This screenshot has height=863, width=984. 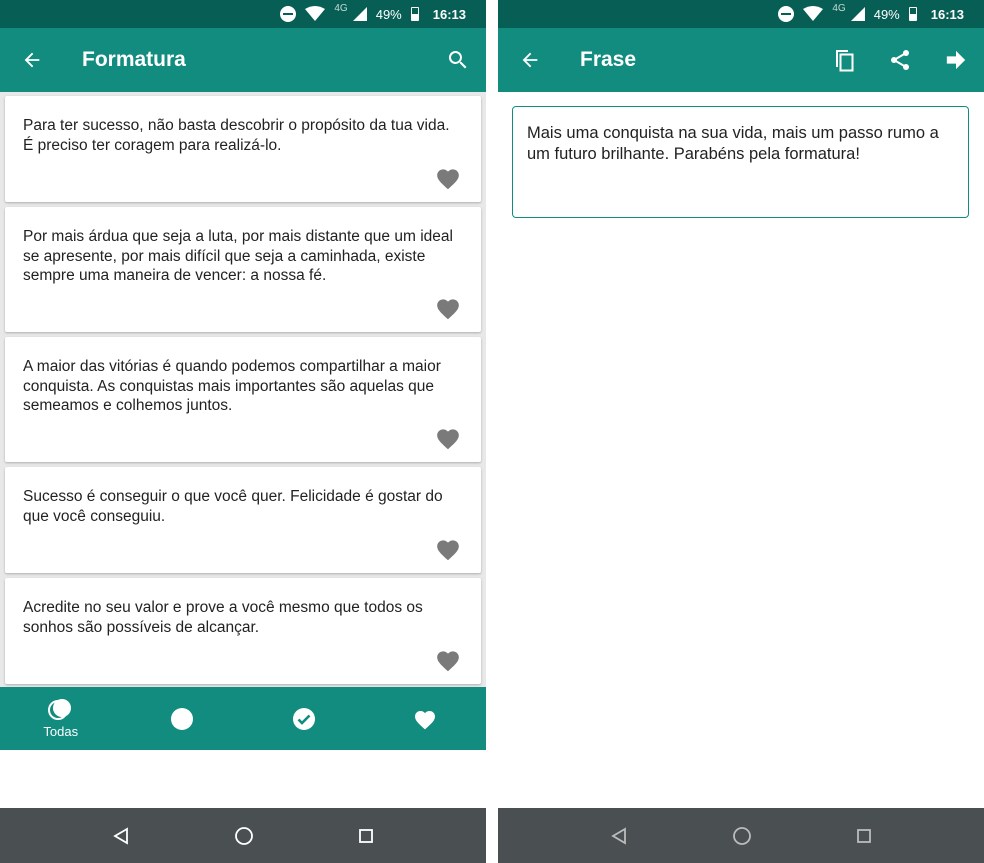 I want to click on tab-all: Todas, so click(x=61, y=718).